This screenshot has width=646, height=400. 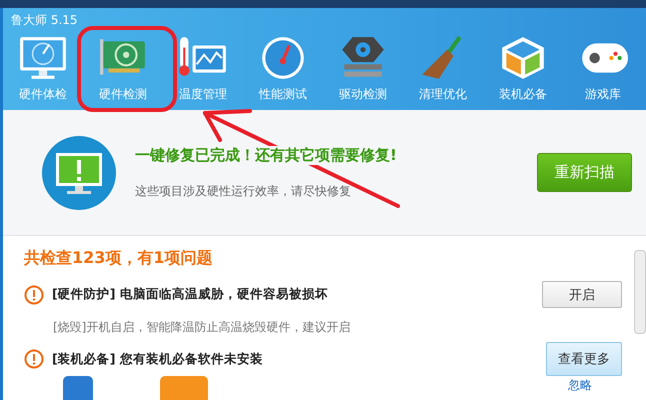 What do you see at coordinates (584, 172) in the screenshot?
I see `rescan-button: 重新扫描` at bounding box center [584, 172].